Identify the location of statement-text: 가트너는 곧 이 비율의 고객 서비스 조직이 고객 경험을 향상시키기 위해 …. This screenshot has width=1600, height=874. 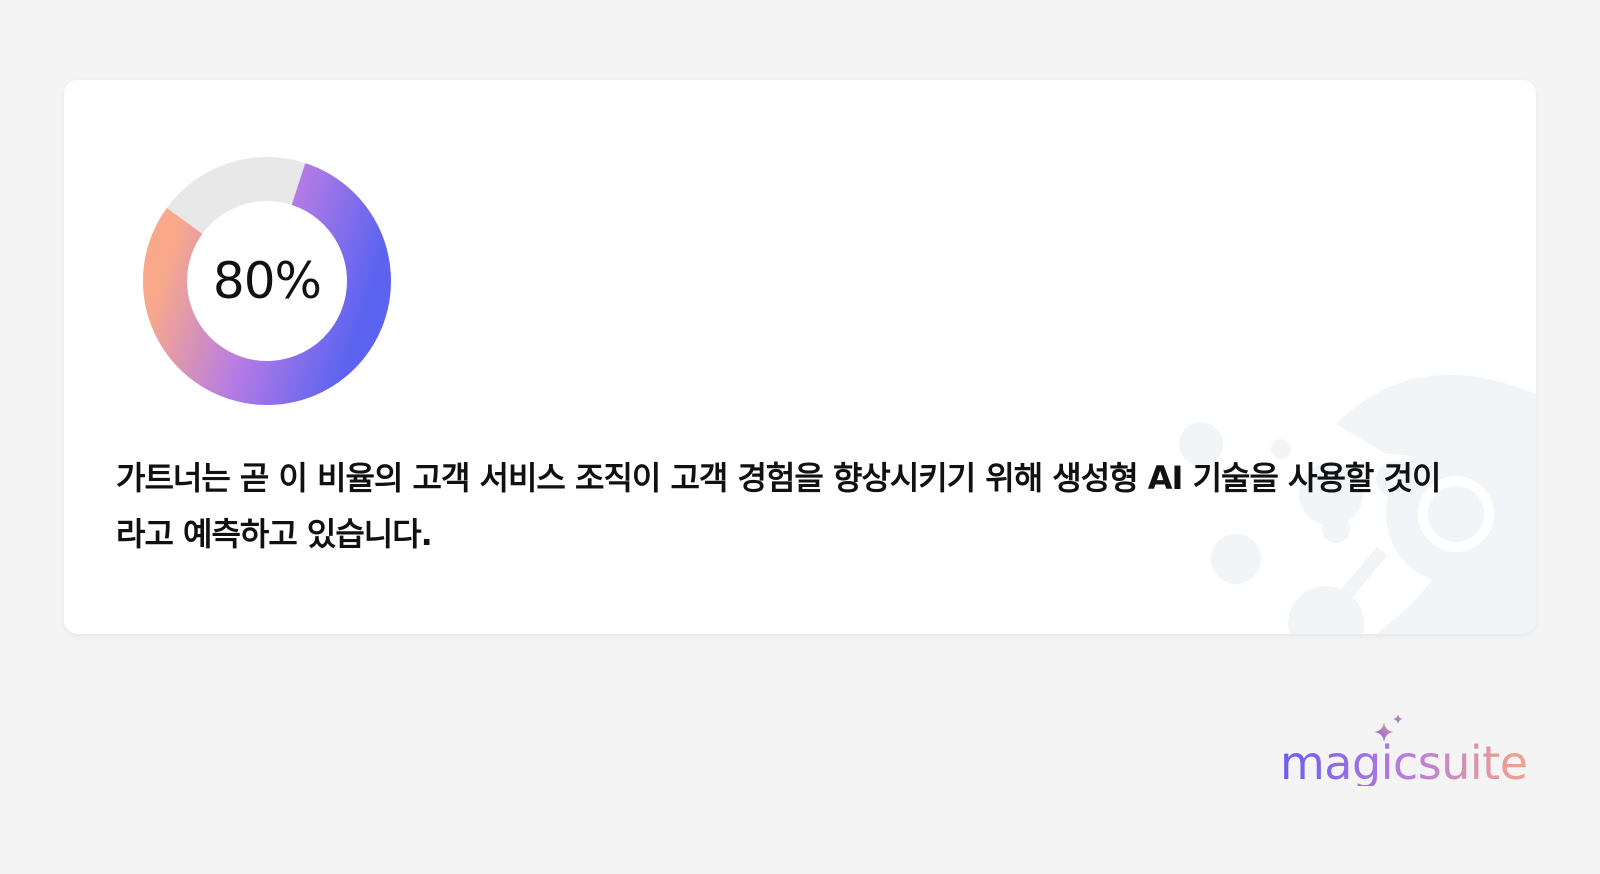
(778, 506).